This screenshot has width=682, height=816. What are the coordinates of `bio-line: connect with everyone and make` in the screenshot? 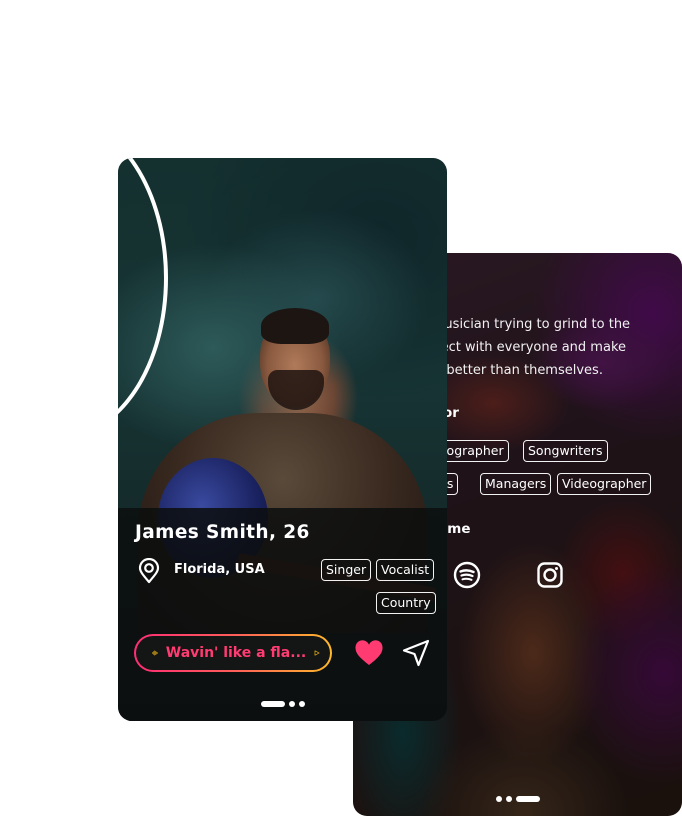 It's located at (518, 347).